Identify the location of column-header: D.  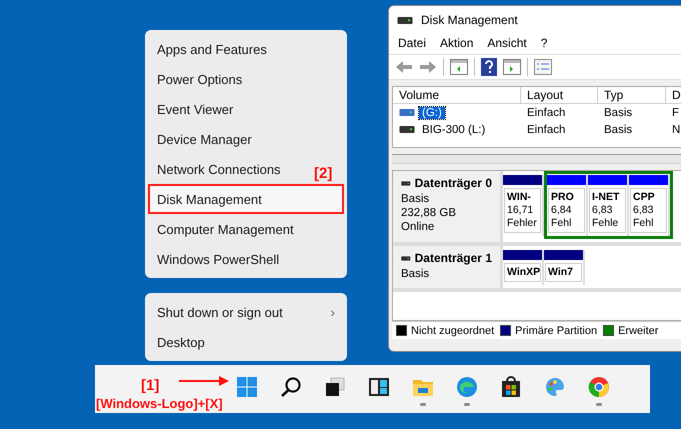
(673, 95).